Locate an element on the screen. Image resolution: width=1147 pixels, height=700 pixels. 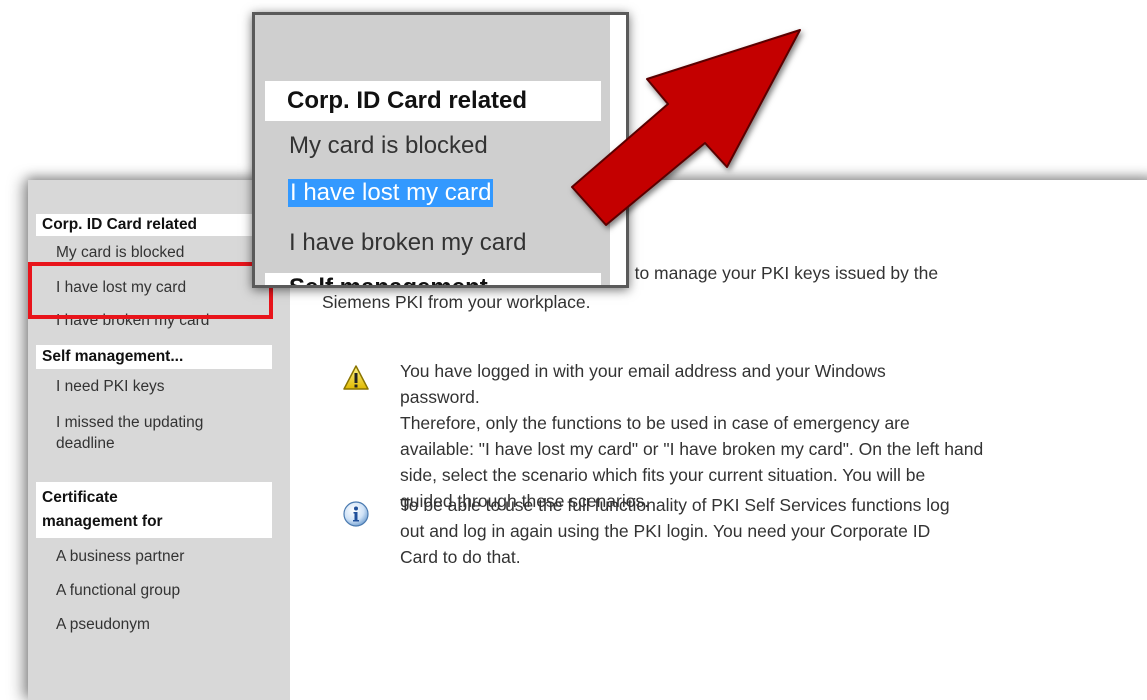
zoom-item-broken-card: I have broken my card is located at coordinates (407, 243).